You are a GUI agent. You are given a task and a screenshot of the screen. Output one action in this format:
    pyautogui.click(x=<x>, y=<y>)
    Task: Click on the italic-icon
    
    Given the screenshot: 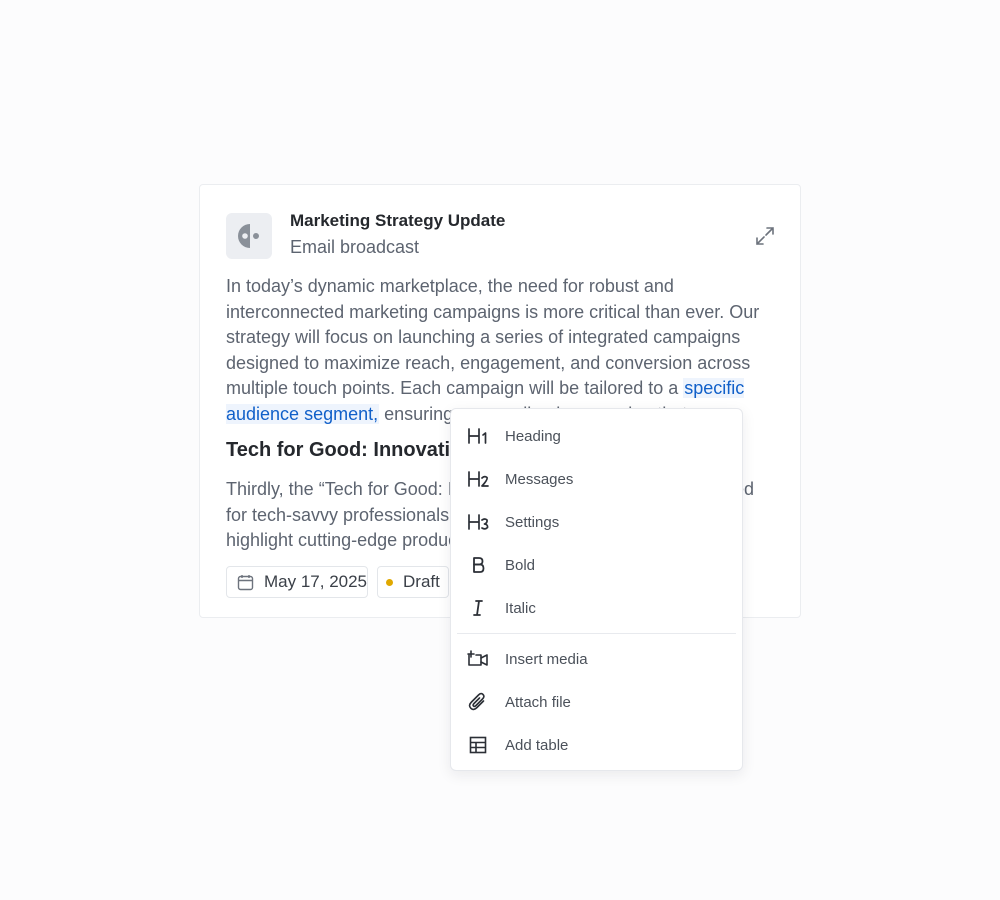 What is the action you would take?
    pyautogui.click(x=478, y=608)
    